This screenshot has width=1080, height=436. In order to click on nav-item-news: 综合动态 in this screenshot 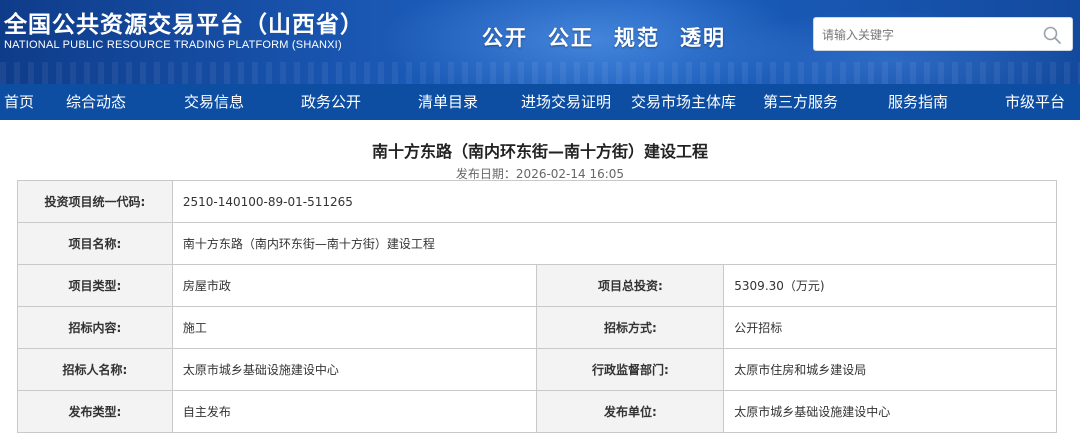, I will do `click(96, 102)`.